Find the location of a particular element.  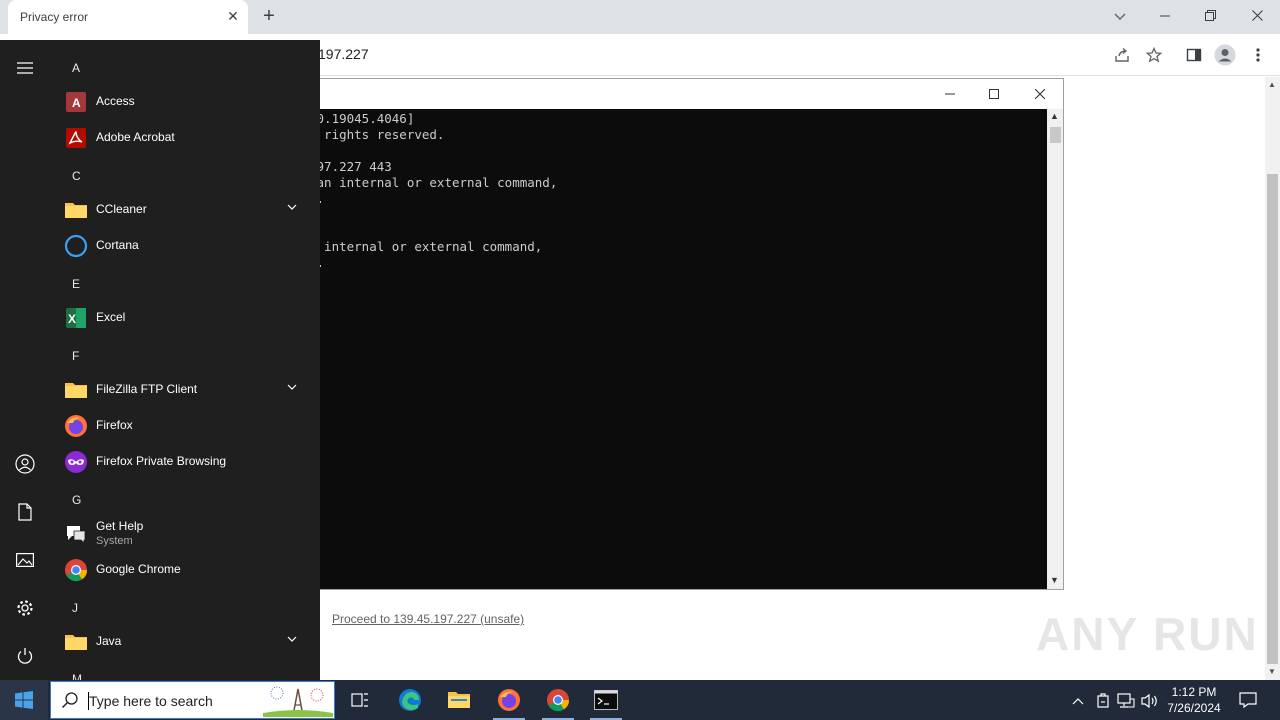

app-get-help: Get Help System is located at coordinates (185, 534).